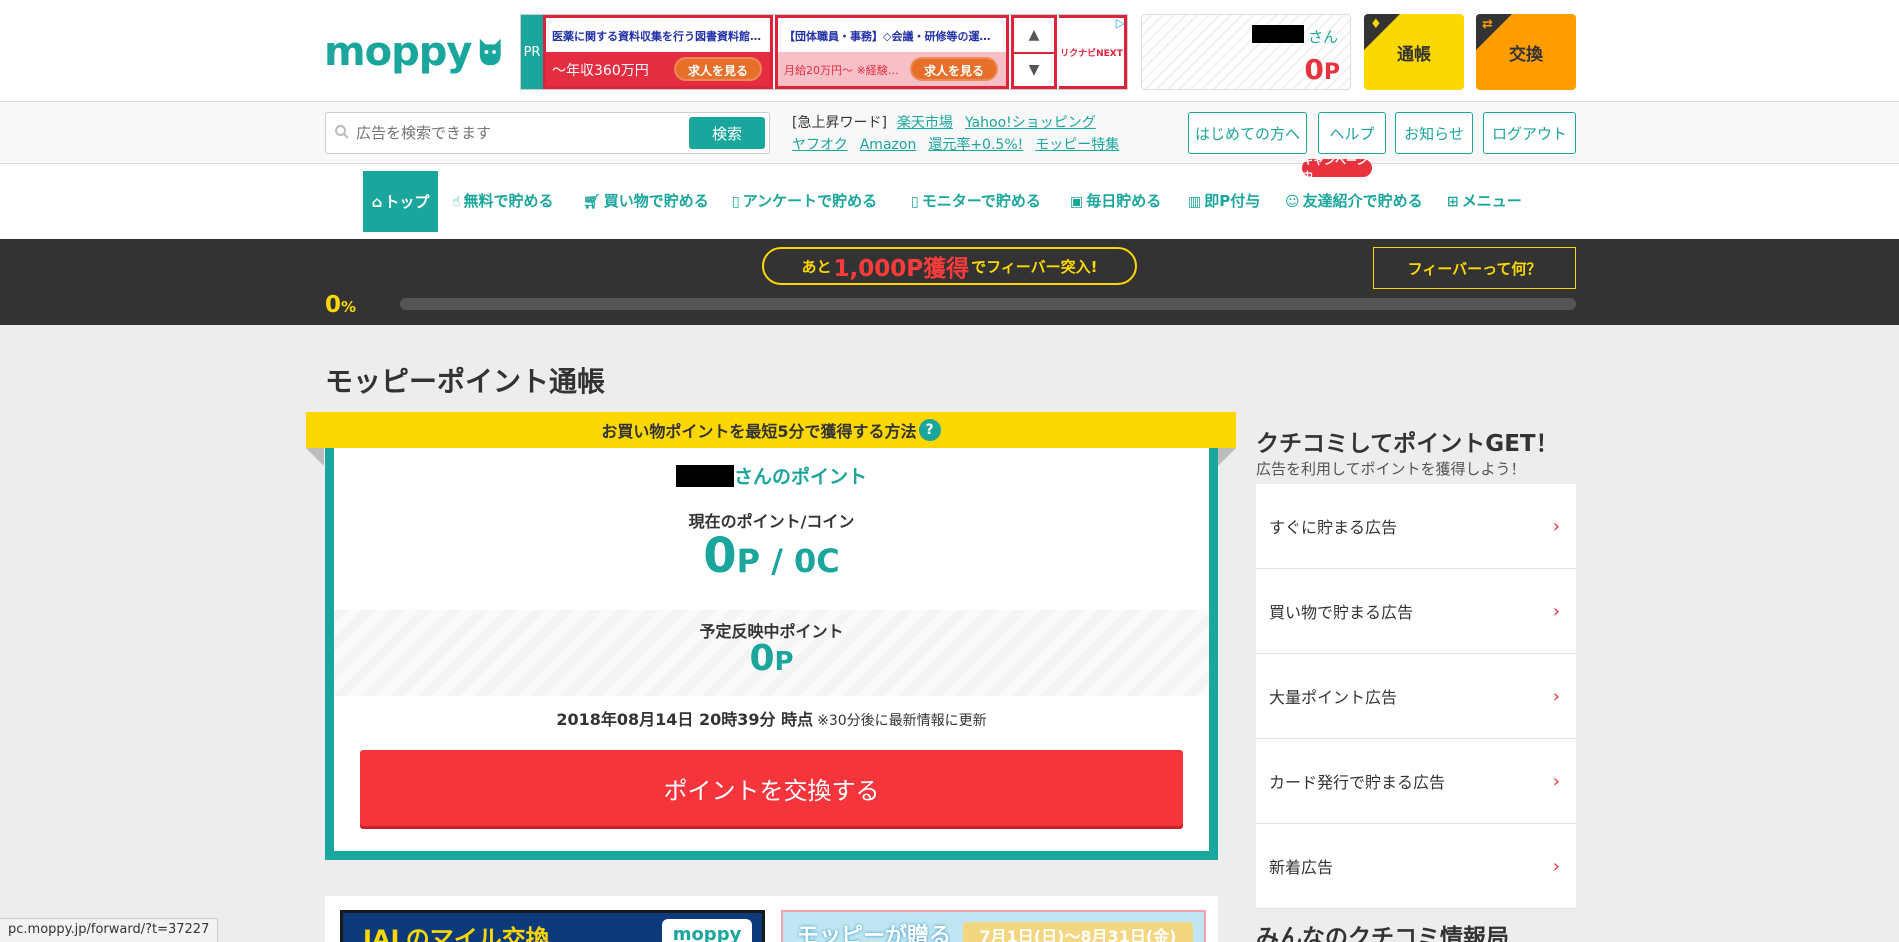  I want to click on search-icon, so click(342, 132).